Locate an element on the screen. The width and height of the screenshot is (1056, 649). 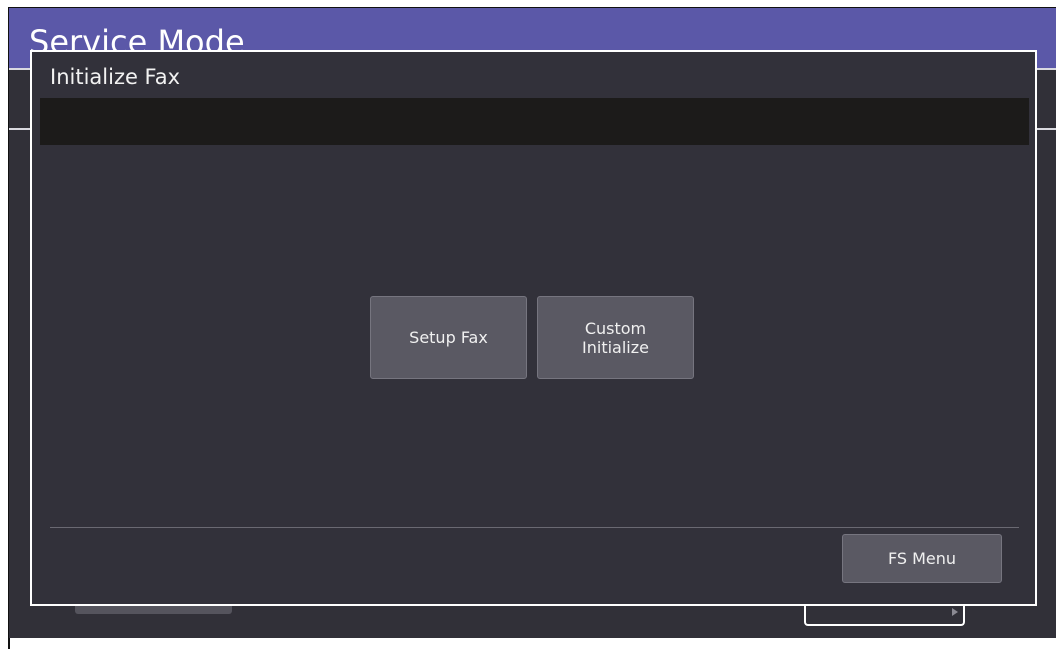
triangle-right-icon is located at coordinates (955, 612).